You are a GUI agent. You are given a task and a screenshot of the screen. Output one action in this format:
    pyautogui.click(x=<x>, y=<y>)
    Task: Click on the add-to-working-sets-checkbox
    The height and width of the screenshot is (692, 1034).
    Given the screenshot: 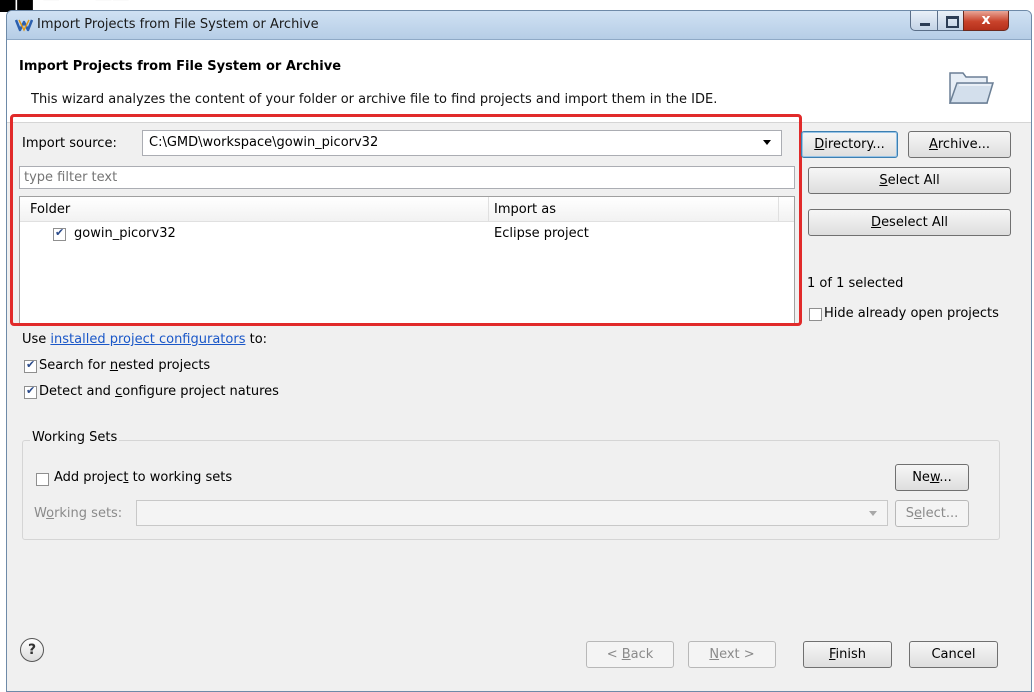 What is the action you would take?
    pyautogui.click(x=42, y=479)
    